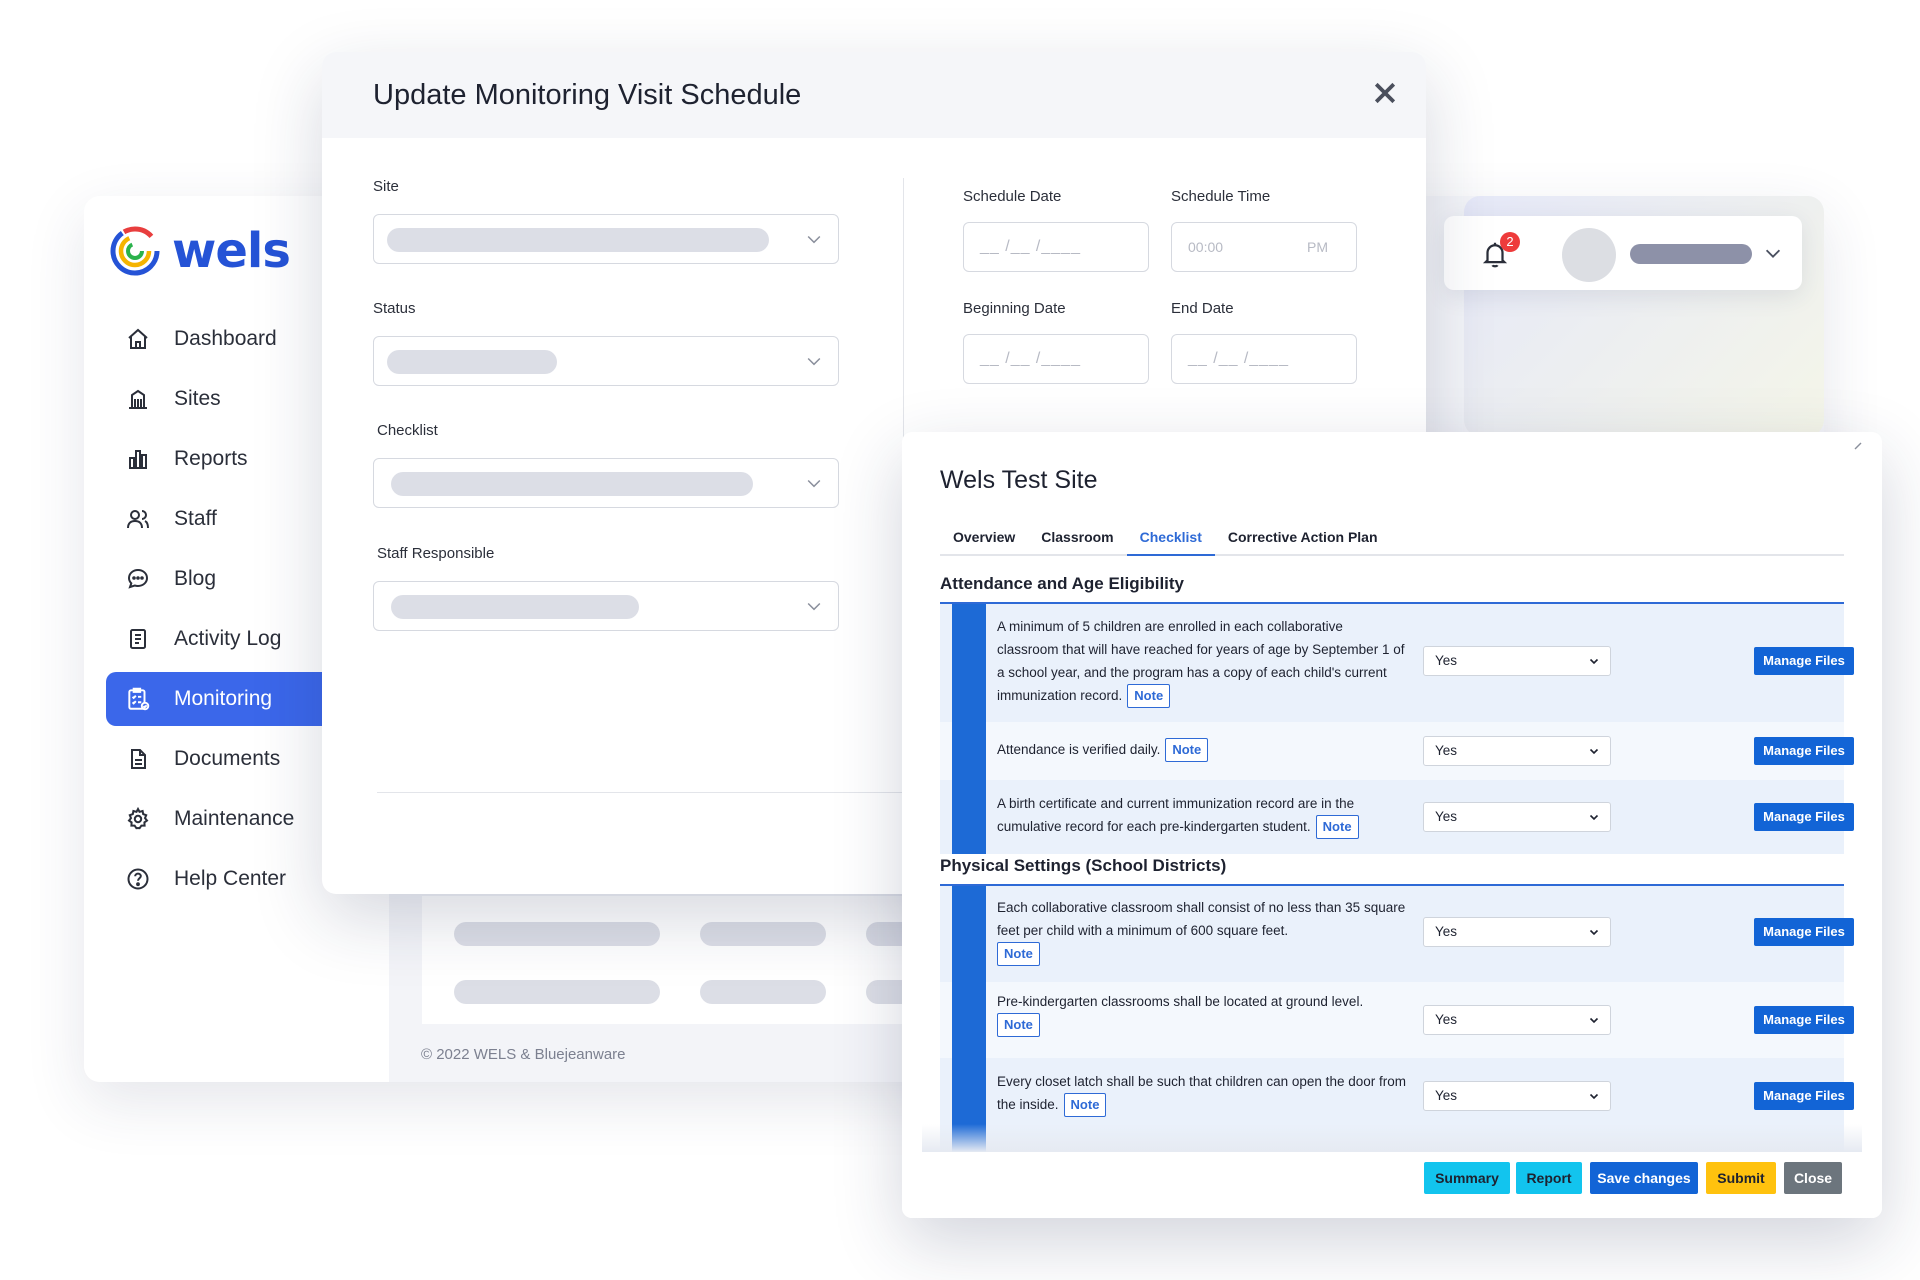  I want to click on sidebar-item-label: Activity Log, so click(228, 638).